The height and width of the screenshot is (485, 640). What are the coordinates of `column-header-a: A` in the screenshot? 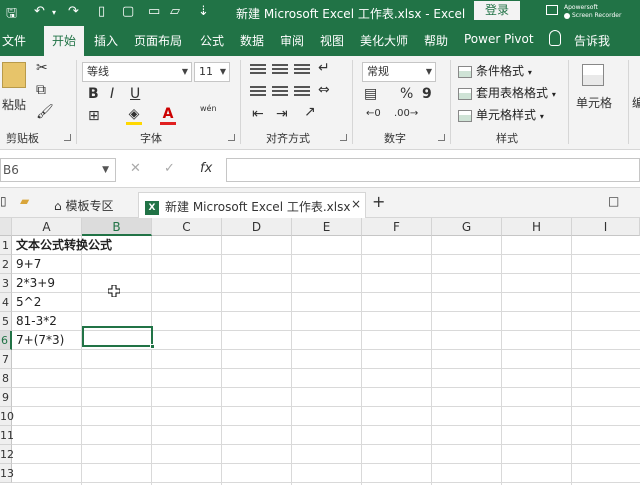 It's located at (47, 227).